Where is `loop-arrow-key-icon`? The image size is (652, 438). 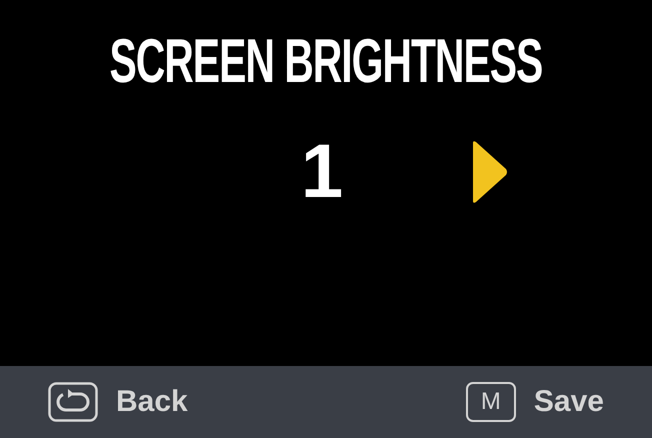 loop-arrow-key-icon is located at coordinates (73, 402).